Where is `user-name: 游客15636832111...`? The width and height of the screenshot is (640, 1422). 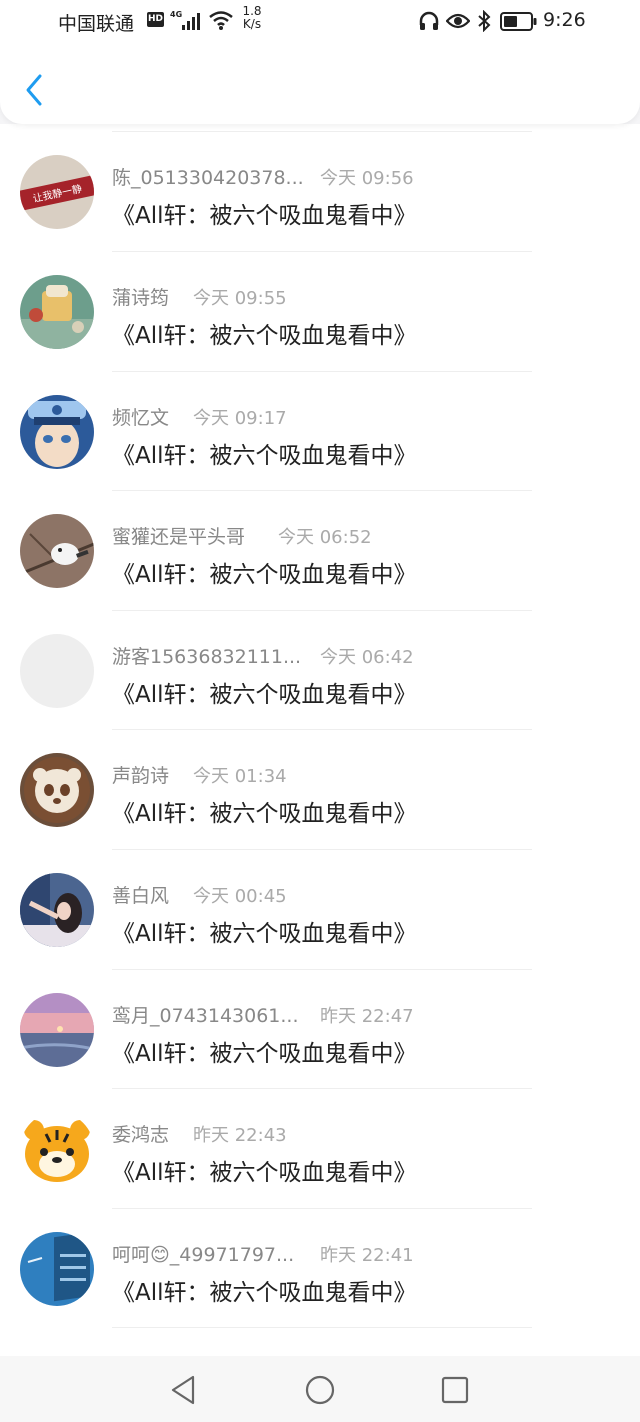 user-name: 游客15636832111... is located at coordinates (207, 657).